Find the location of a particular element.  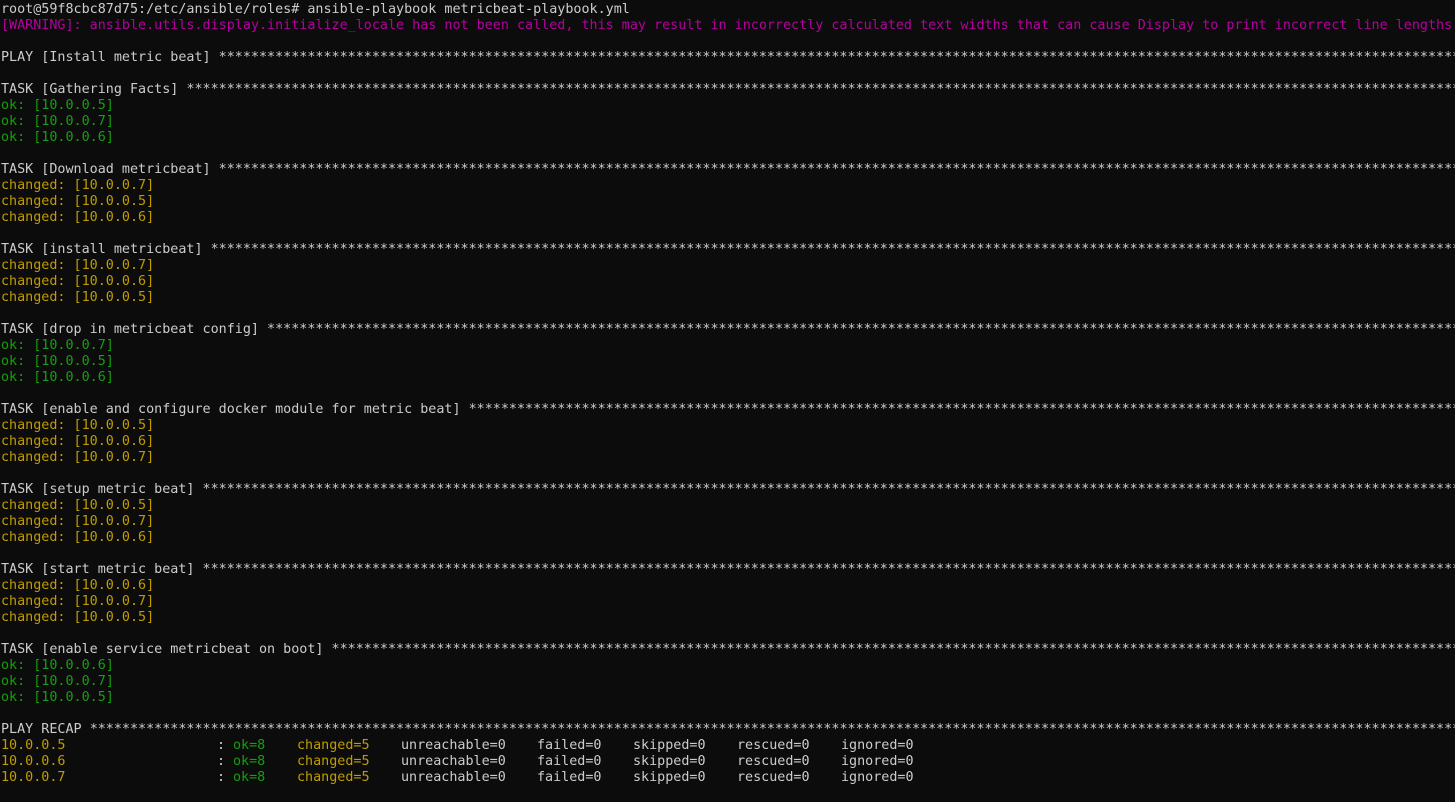

task-header-label: TASK [start metric beat] is located at coordinates (102, 569).